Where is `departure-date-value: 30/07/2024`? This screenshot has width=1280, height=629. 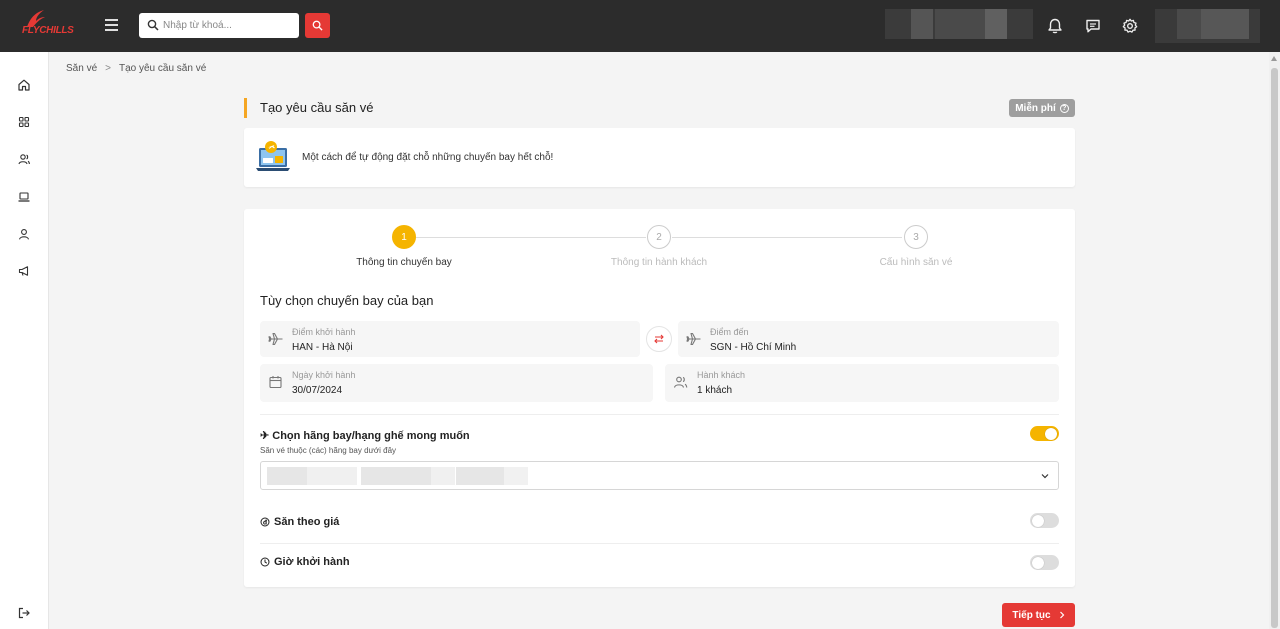 departure-date-value: 30/07/2024 is located at coordinates (317, 390).